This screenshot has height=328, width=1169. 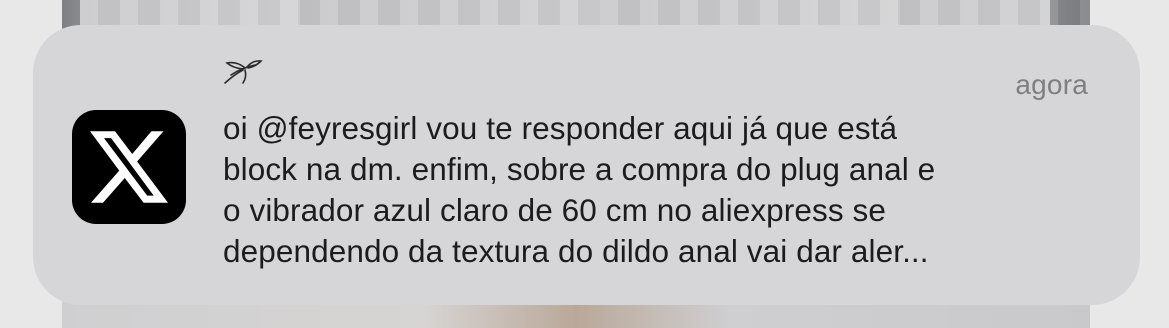 I want to click on x-logo-icon, so click(x=129, y=167).